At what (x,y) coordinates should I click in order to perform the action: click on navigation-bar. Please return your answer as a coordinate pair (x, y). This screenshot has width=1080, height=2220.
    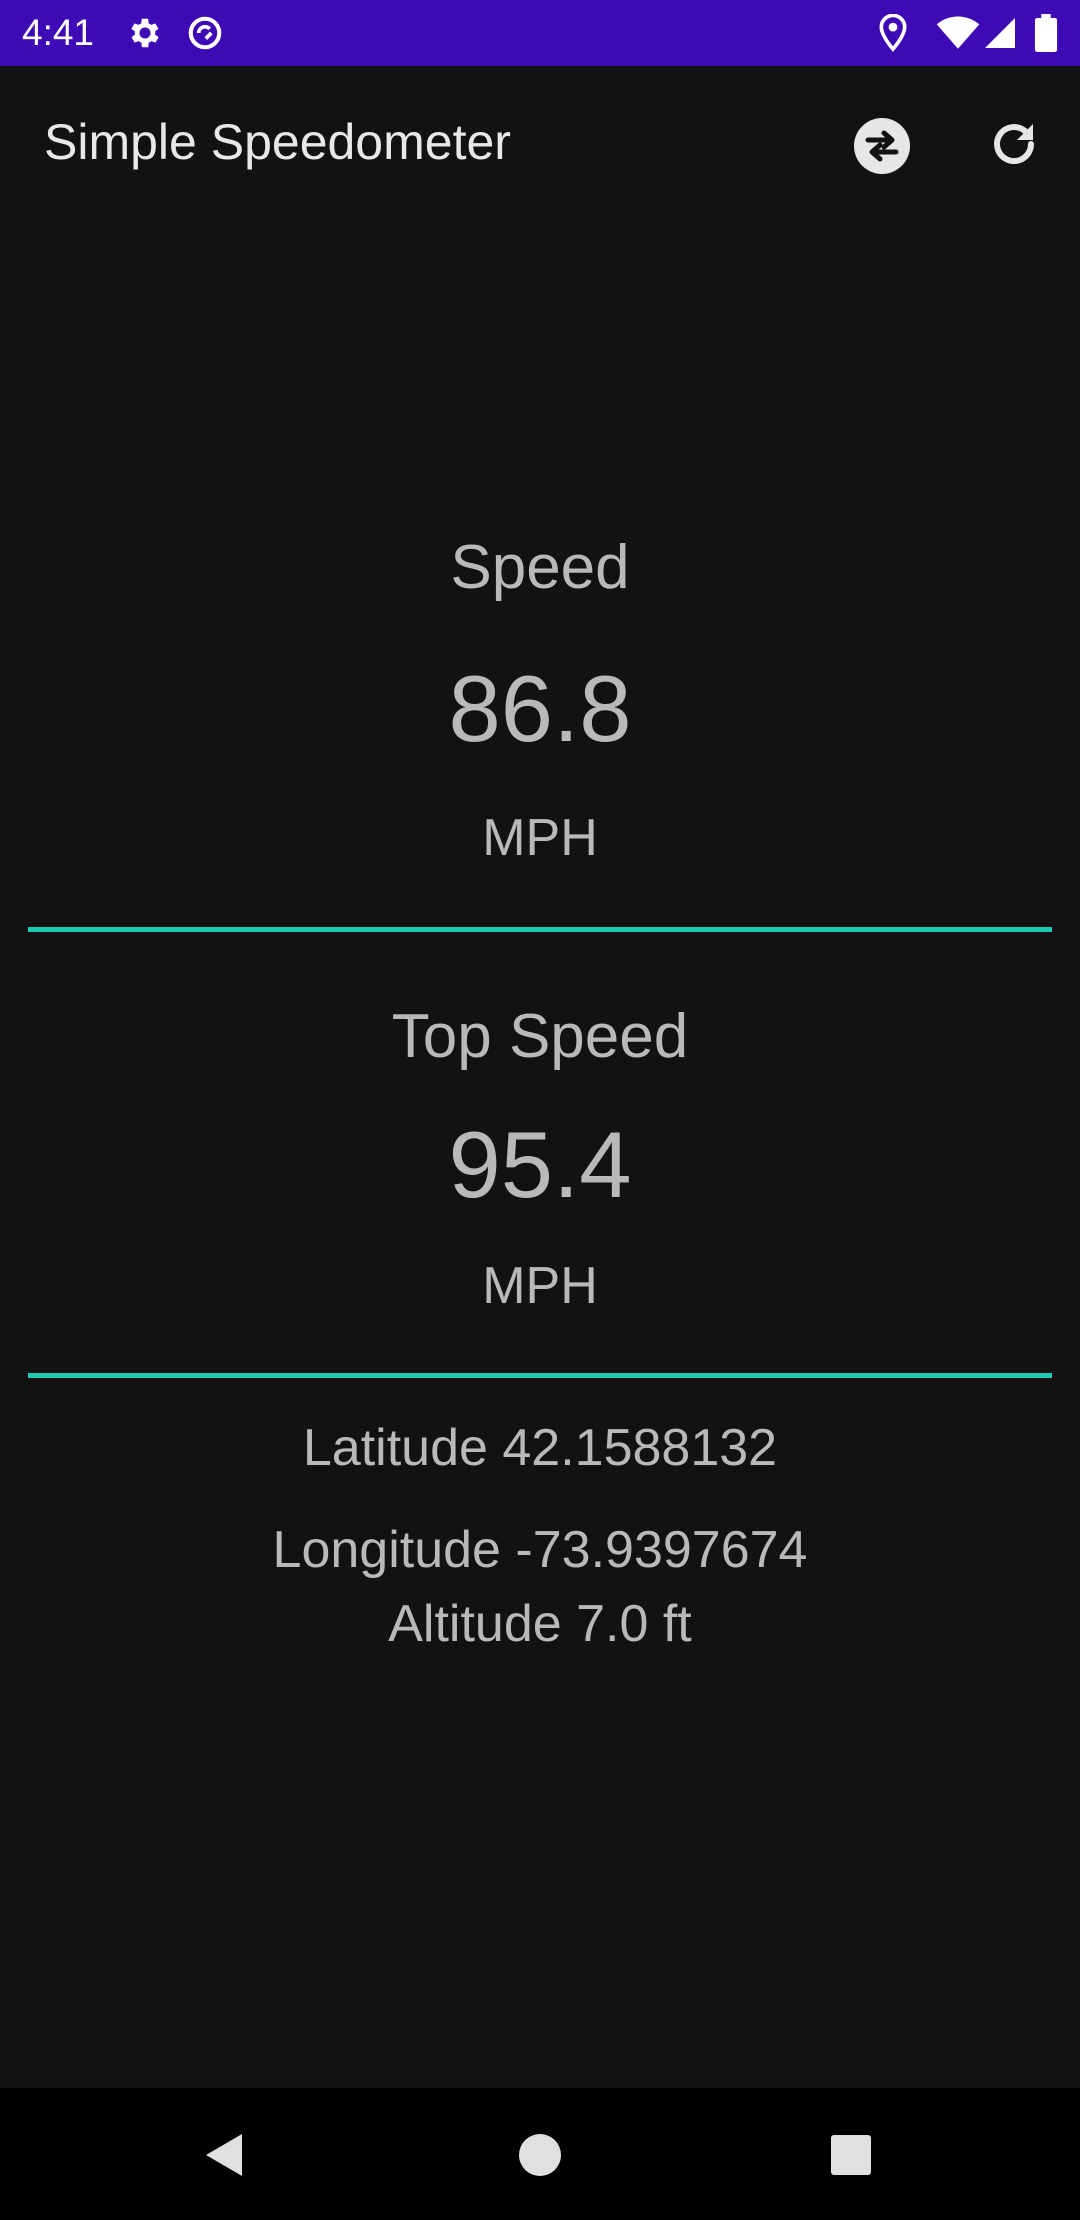
    Looking at the image, I should click on (540, 2154).